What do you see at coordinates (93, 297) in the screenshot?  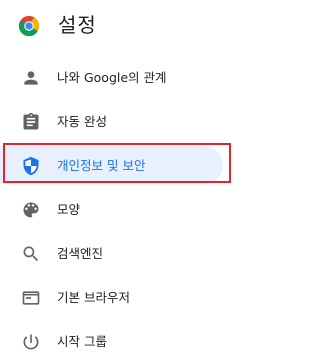 I see `menu-item-label: 기본 브라우저` at bounding box center [93, 297].